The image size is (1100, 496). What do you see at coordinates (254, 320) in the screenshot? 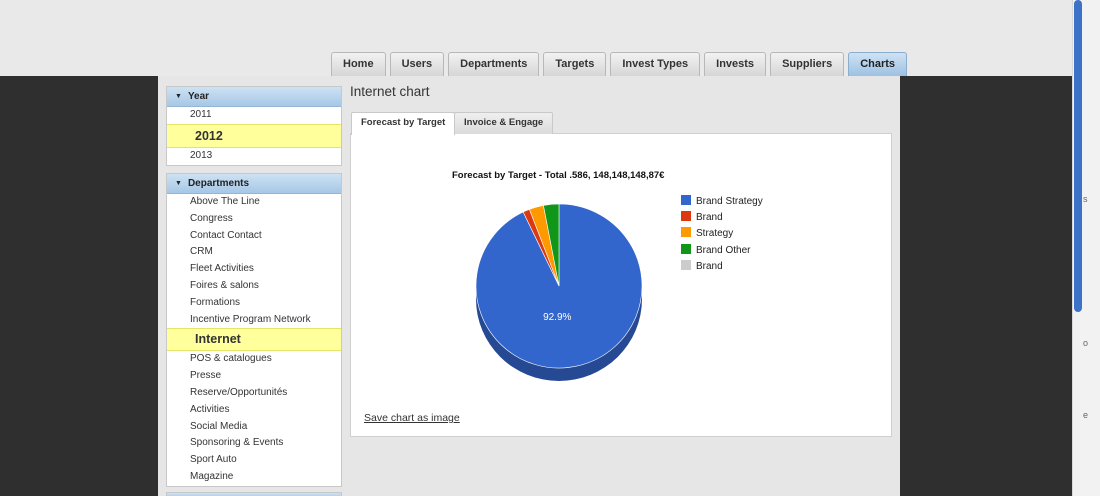
I see `department-item: Incentive Program Network` at bounding box center [254, 320].